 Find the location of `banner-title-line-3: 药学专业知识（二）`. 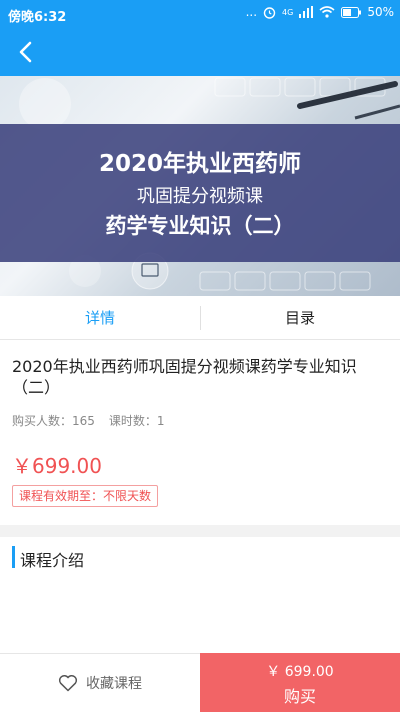

banner-title-line-3: 药学专业知识（二） is located at coordinates (200, 226).